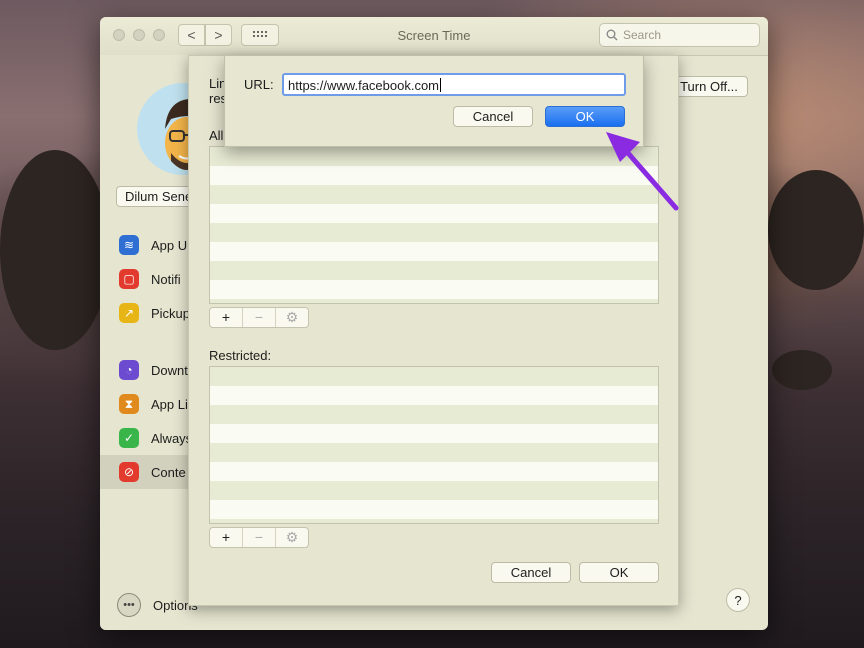 The height and width of the screenshot is (648, 864). Describe the element at coordinates (129, 472) in the screenshot. I see `restricted-icon: ⊘` at that location.